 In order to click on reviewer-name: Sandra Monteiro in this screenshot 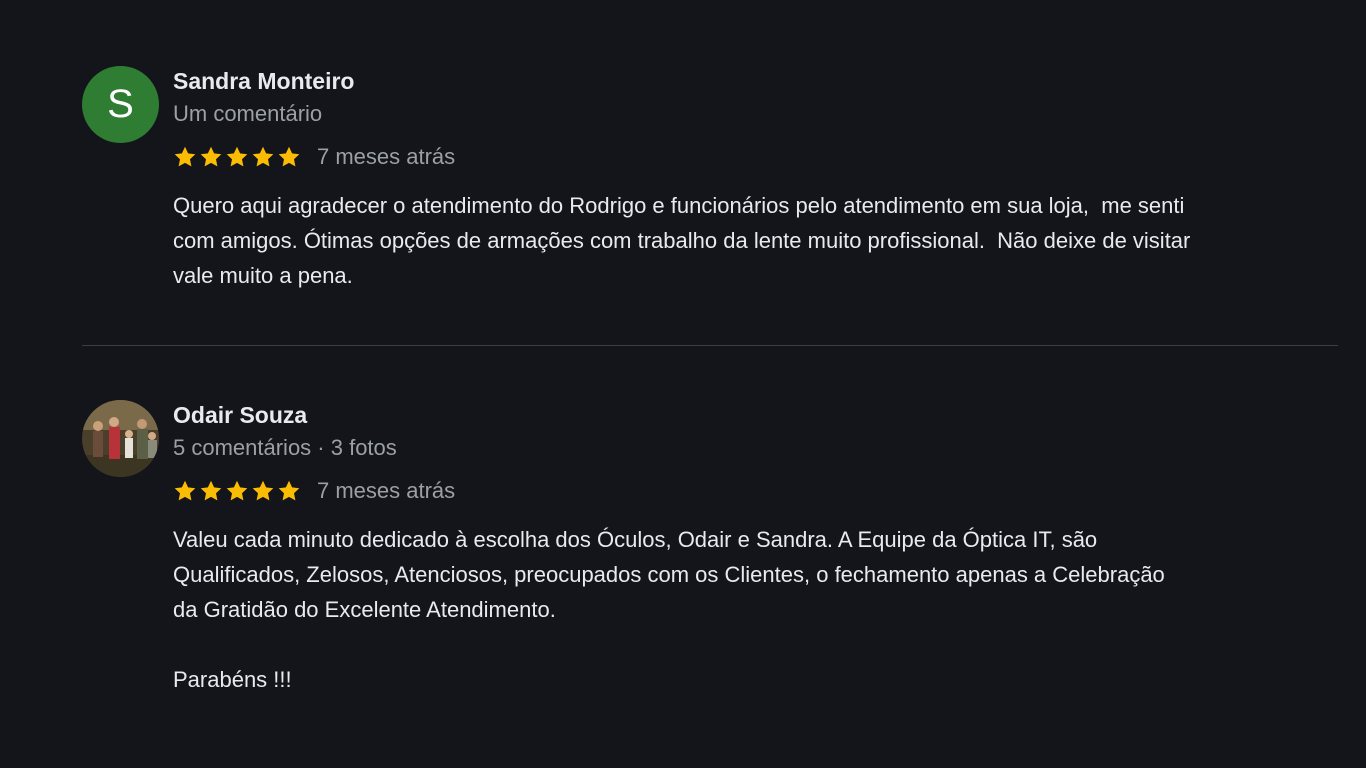, I will do `click(263, 81)`.